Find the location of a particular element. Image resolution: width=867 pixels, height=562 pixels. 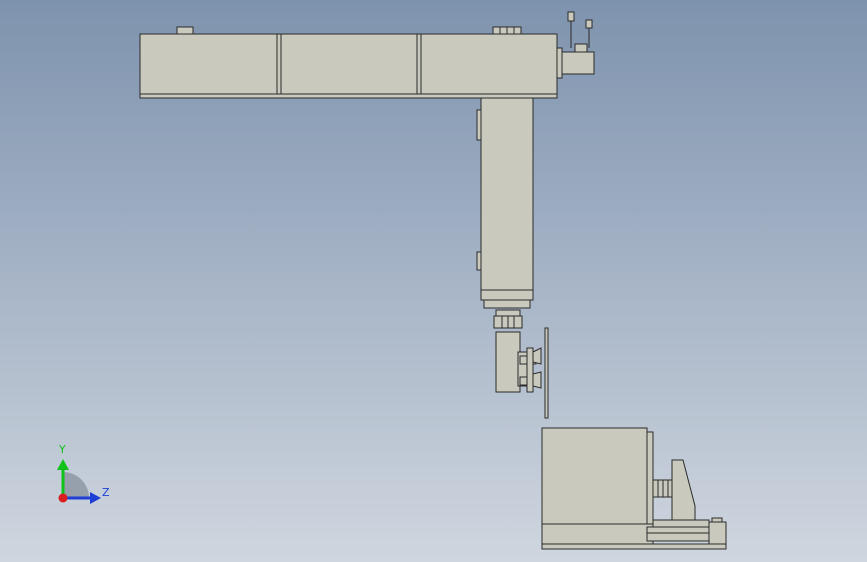

x-axis-linear-module is located at coordinates (348, 62).